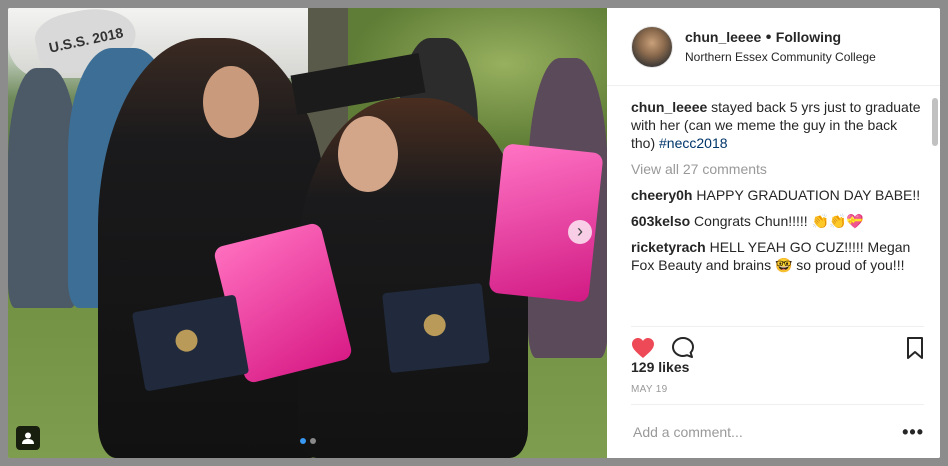 The image size is (948, 466). I want to click on view-all-comments-link: View all 27 comments, so click(777, 169).